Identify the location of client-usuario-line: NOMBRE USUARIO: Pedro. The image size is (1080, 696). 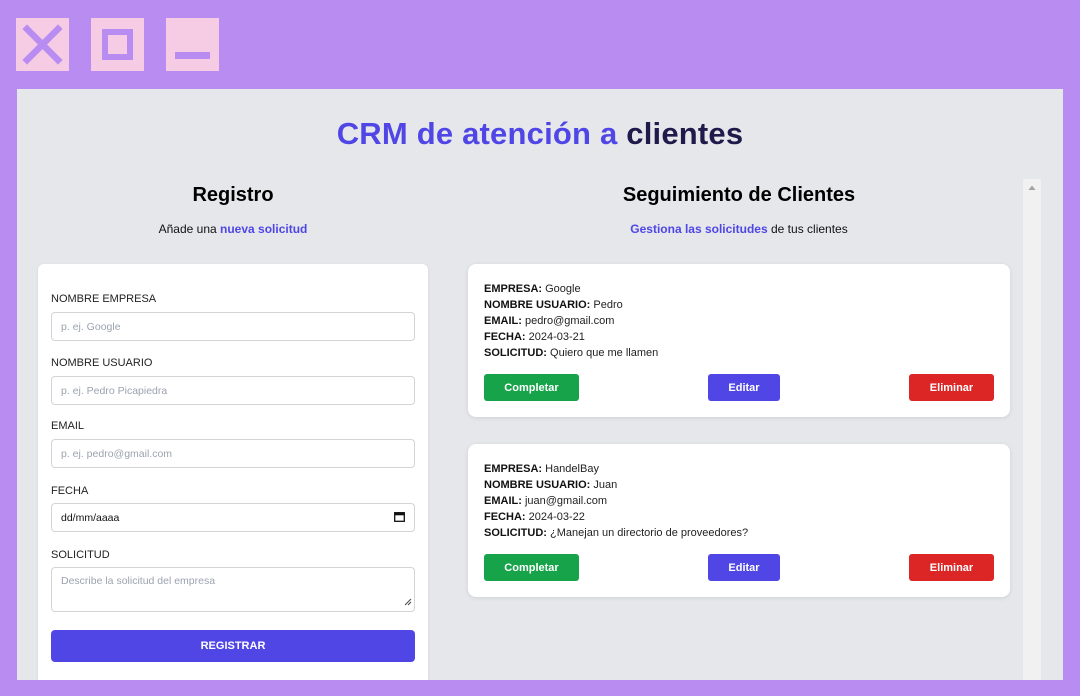
(571, 305).